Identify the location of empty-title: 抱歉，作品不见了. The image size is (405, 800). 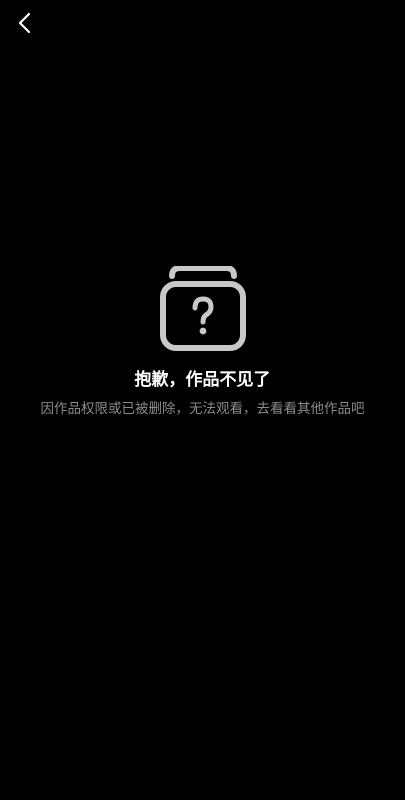
(202, 380).